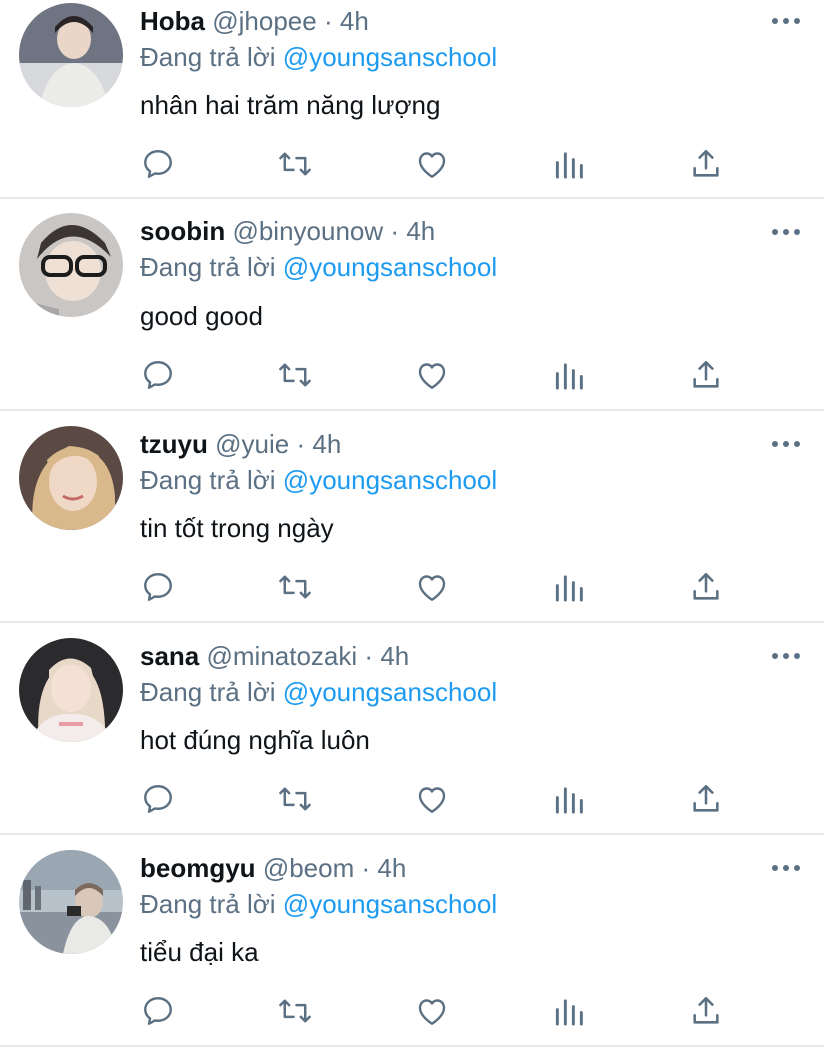 This screenshot has height=1047, width=824. What do you see at coordinates (169, 656) in the screenshot?
I see `author-name: sana` at bounding box center [169, 656].